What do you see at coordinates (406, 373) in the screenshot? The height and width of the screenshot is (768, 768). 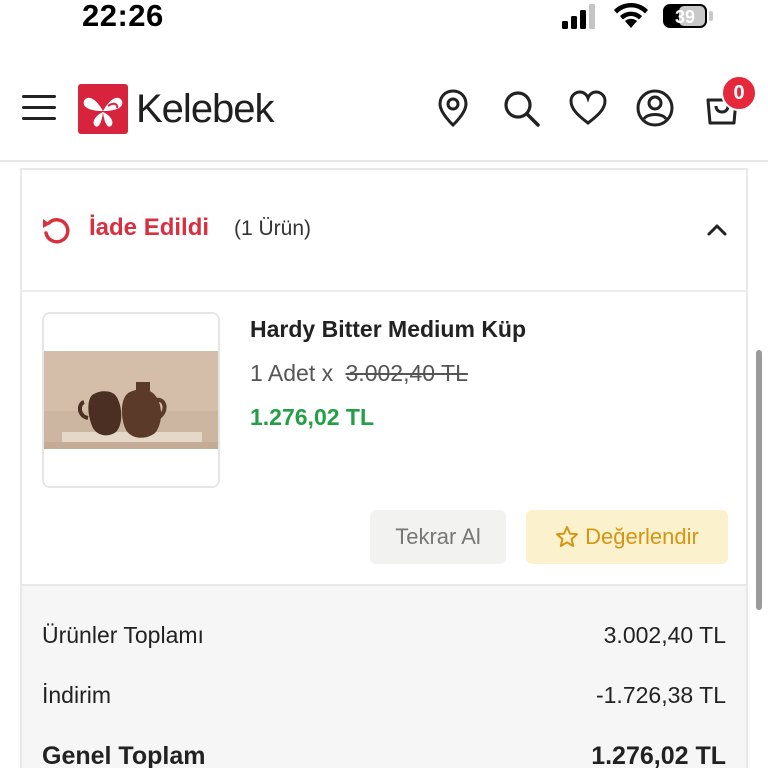 I see `original-price: 3.002,40 TL` at bounding box center [406, 373].